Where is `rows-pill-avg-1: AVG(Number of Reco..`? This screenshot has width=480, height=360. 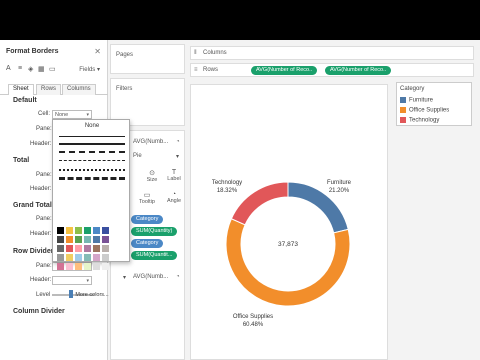
rows-pill-avg-1: AVG(Number of Reco.. is located at coordinates (284, 70).